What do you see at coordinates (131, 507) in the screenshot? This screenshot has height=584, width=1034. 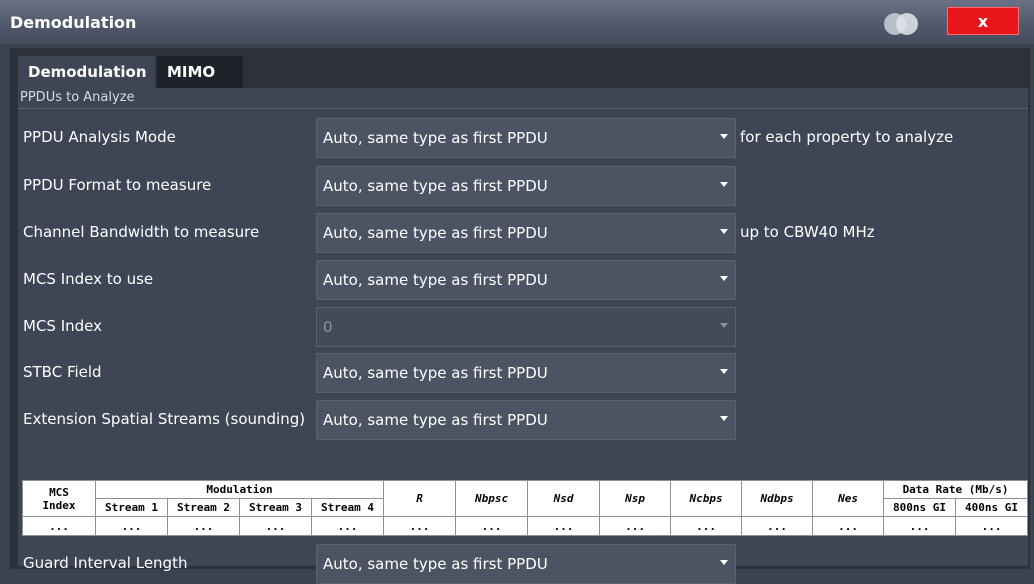 I see `stream-1-header: Stream 1` at bounding box center [131, 507].